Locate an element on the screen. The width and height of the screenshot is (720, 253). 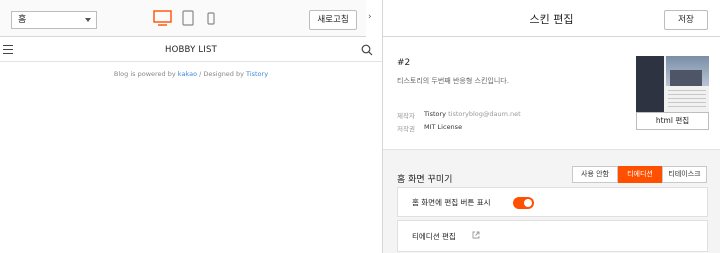
license-label: 저작권 is located at coordinates (406, 129).